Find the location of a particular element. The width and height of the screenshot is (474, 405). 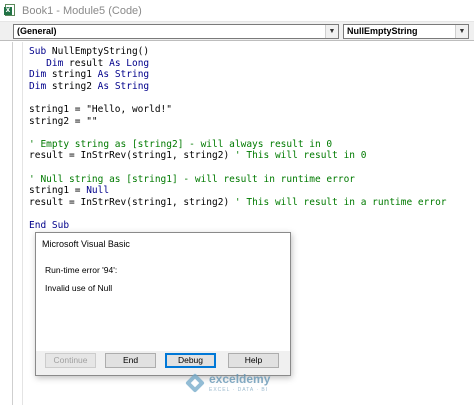

code-token: result is located at coordinates (89, 63).